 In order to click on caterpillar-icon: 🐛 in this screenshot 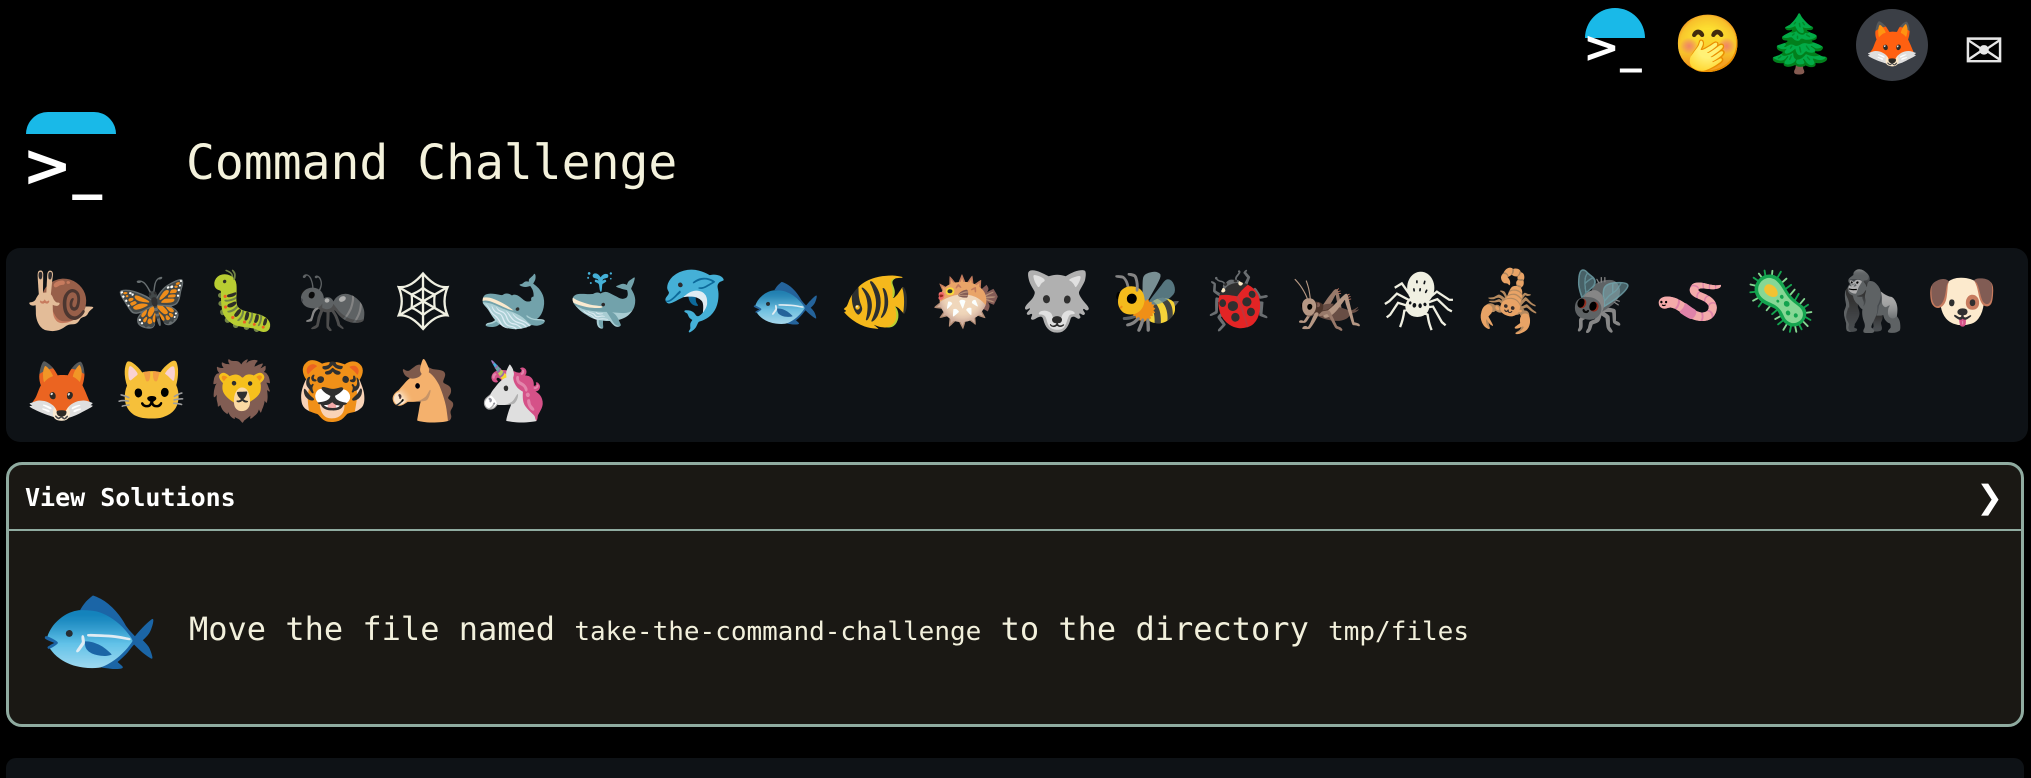, I will do `click(242, 301)`.